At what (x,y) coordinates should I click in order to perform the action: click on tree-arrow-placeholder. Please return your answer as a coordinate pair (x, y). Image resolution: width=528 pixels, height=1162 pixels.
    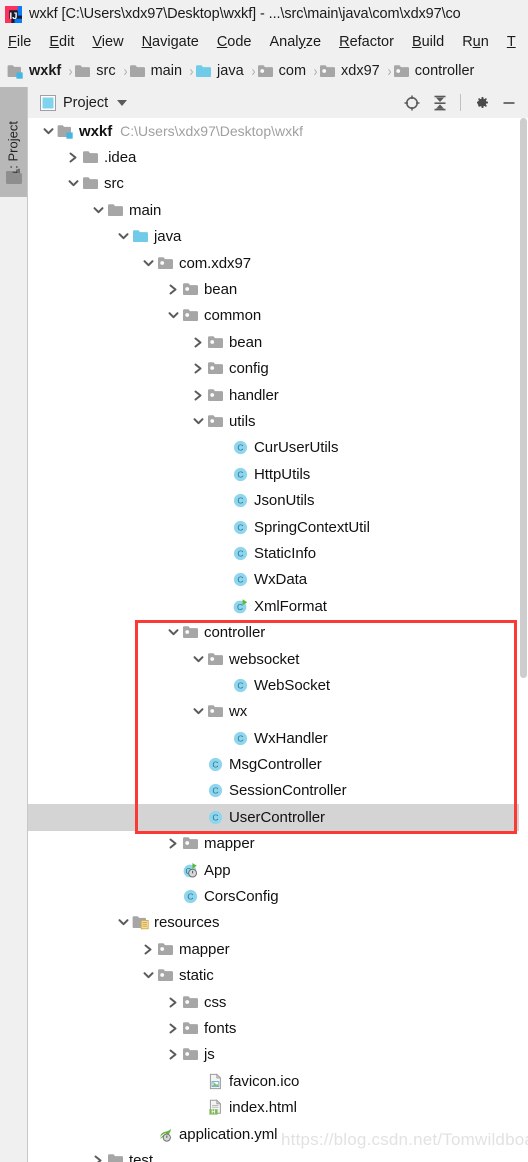
    Looking at the image, I should click on (223, 606).